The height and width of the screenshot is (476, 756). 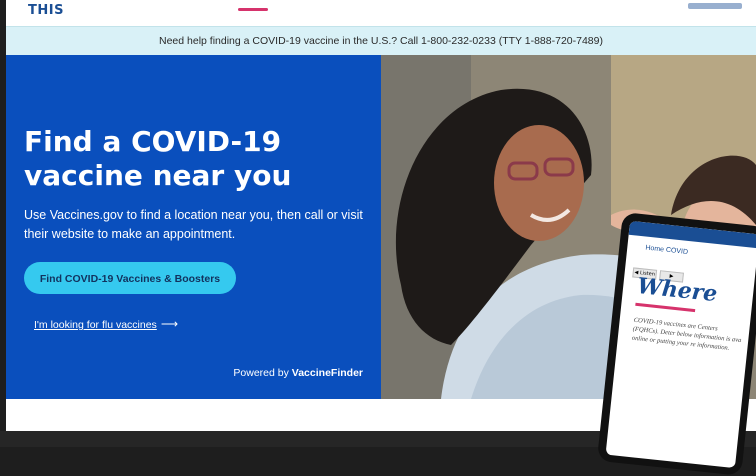 I want to click on site-header: THIS, so click(x=381, y=13).